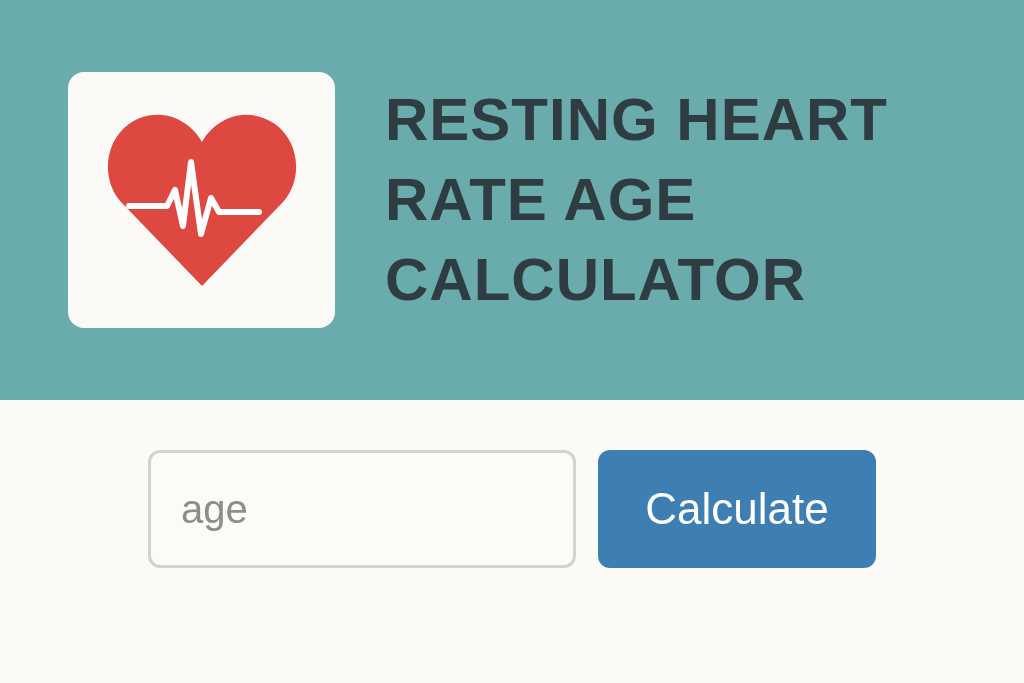  Describe the element at coordinates (362, 509) in the screenshot. I see `age-input-field: age` at that location.